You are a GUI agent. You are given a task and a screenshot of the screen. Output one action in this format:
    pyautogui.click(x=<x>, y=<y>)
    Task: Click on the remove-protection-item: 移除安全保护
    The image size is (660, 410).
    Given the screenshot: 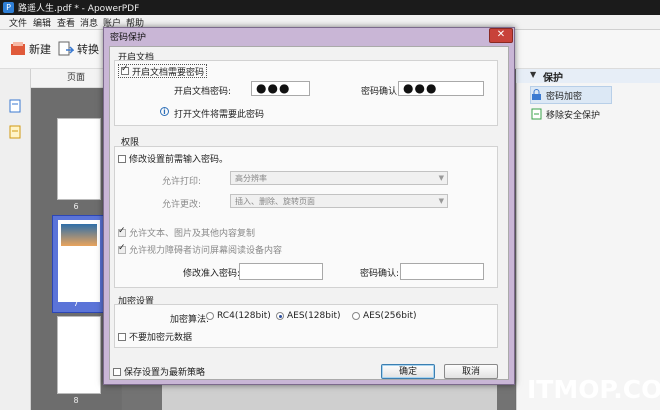 What is the action you would take?
    pyautogui.click(x=565, y=114)
    